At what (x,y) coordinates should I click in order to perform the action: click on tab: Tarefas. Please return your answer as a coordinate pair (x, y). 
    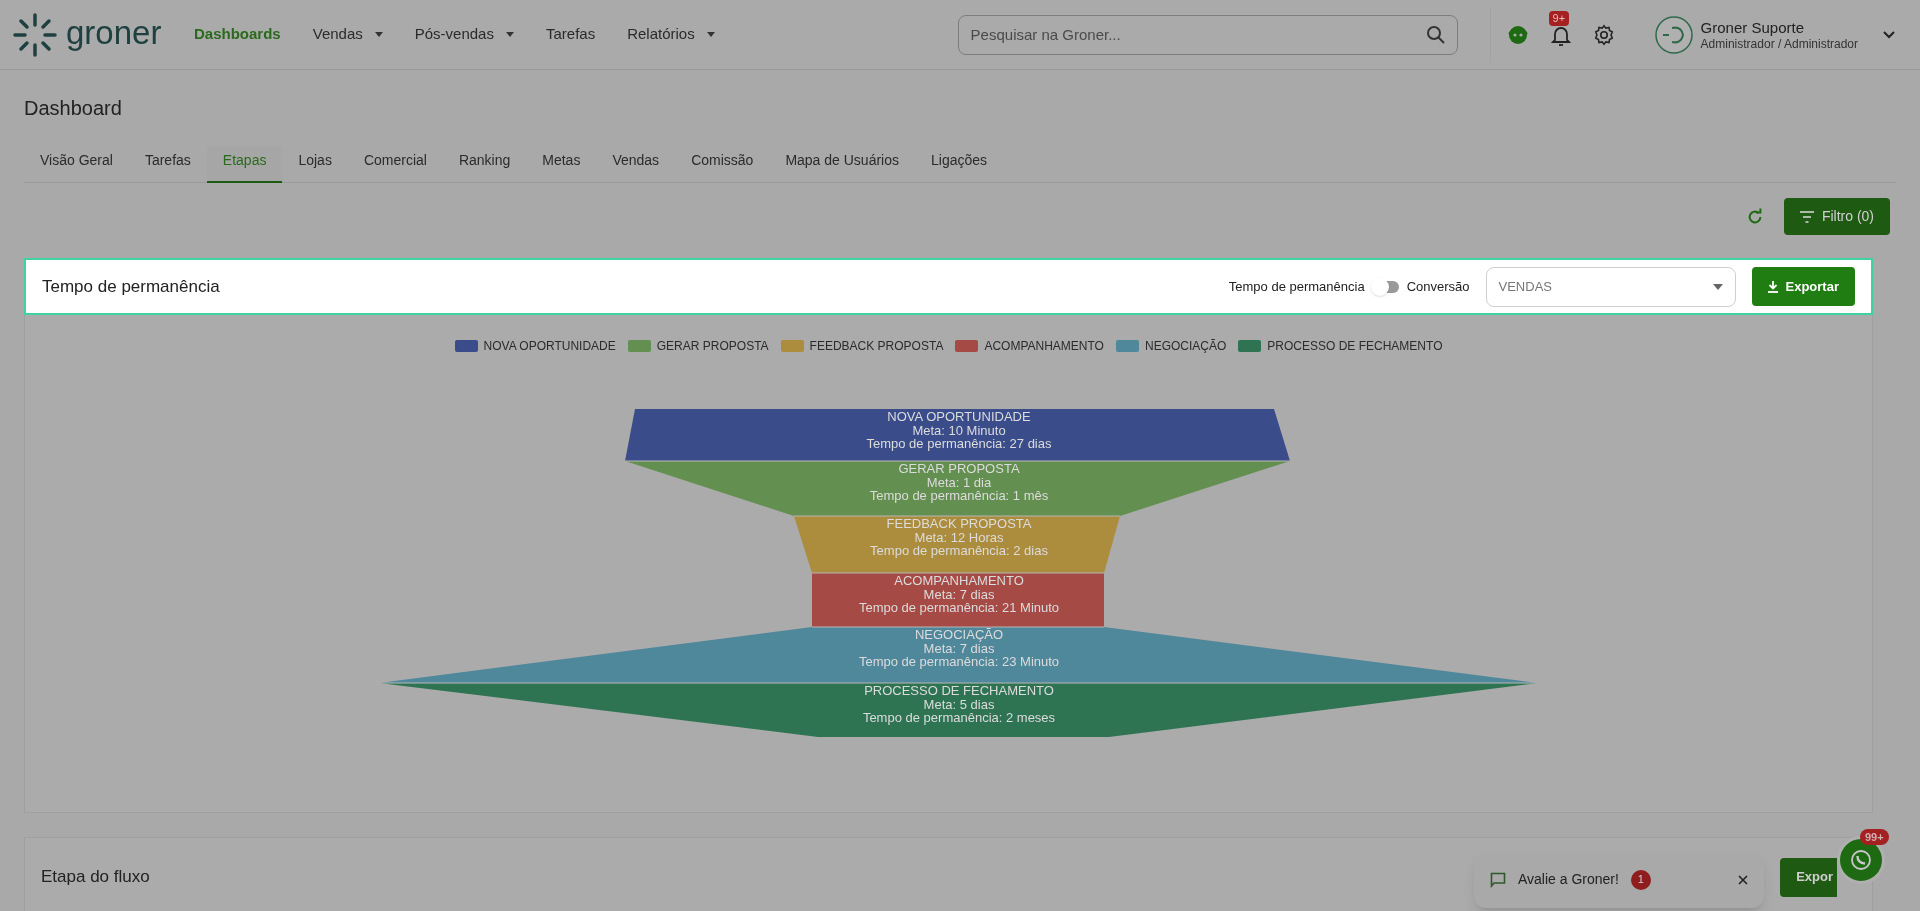
    Looking at the image, I should click on (167, 164).